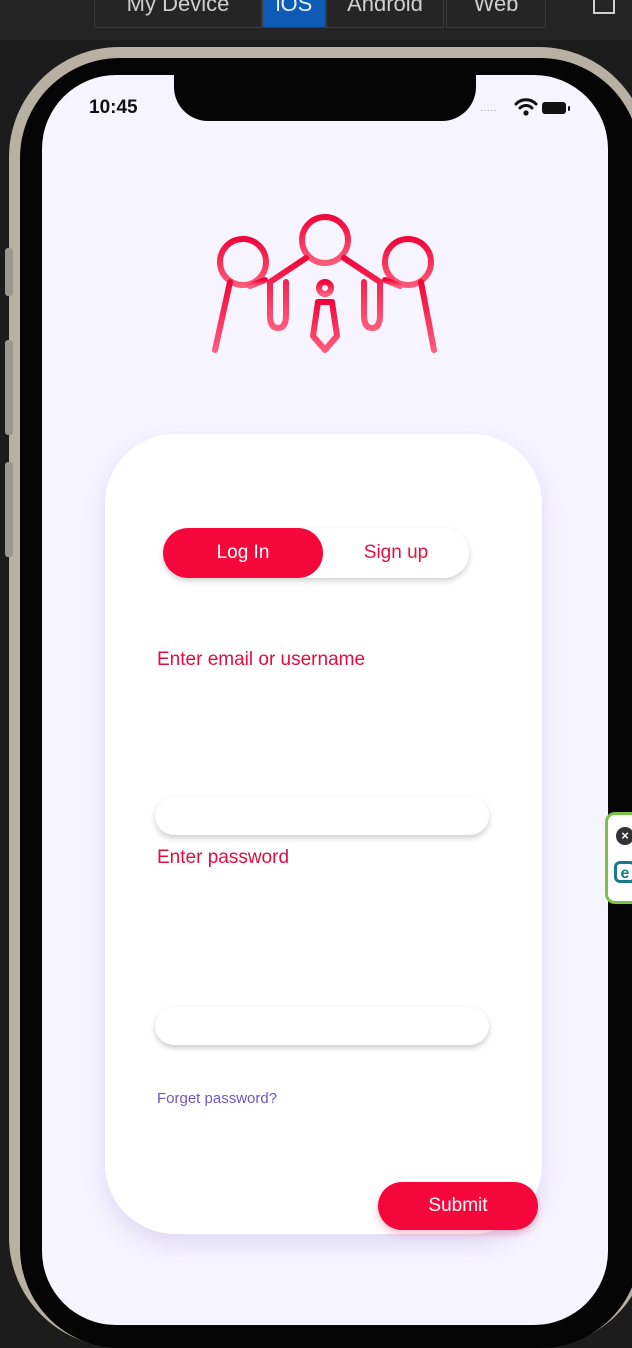 The width and height of the screenshot is (632, 1348). I want to click on segment-web: Web, so click(496, 14).